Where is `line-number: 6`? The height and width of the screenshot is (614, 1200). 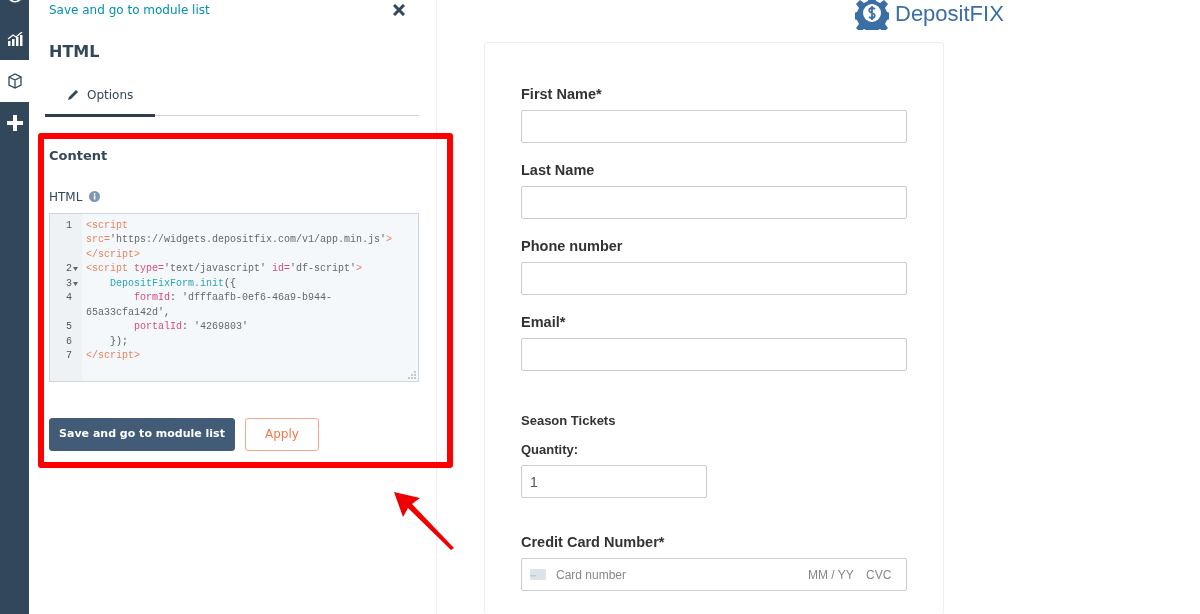 line-number: 6 is located at coordinates (69, 341).